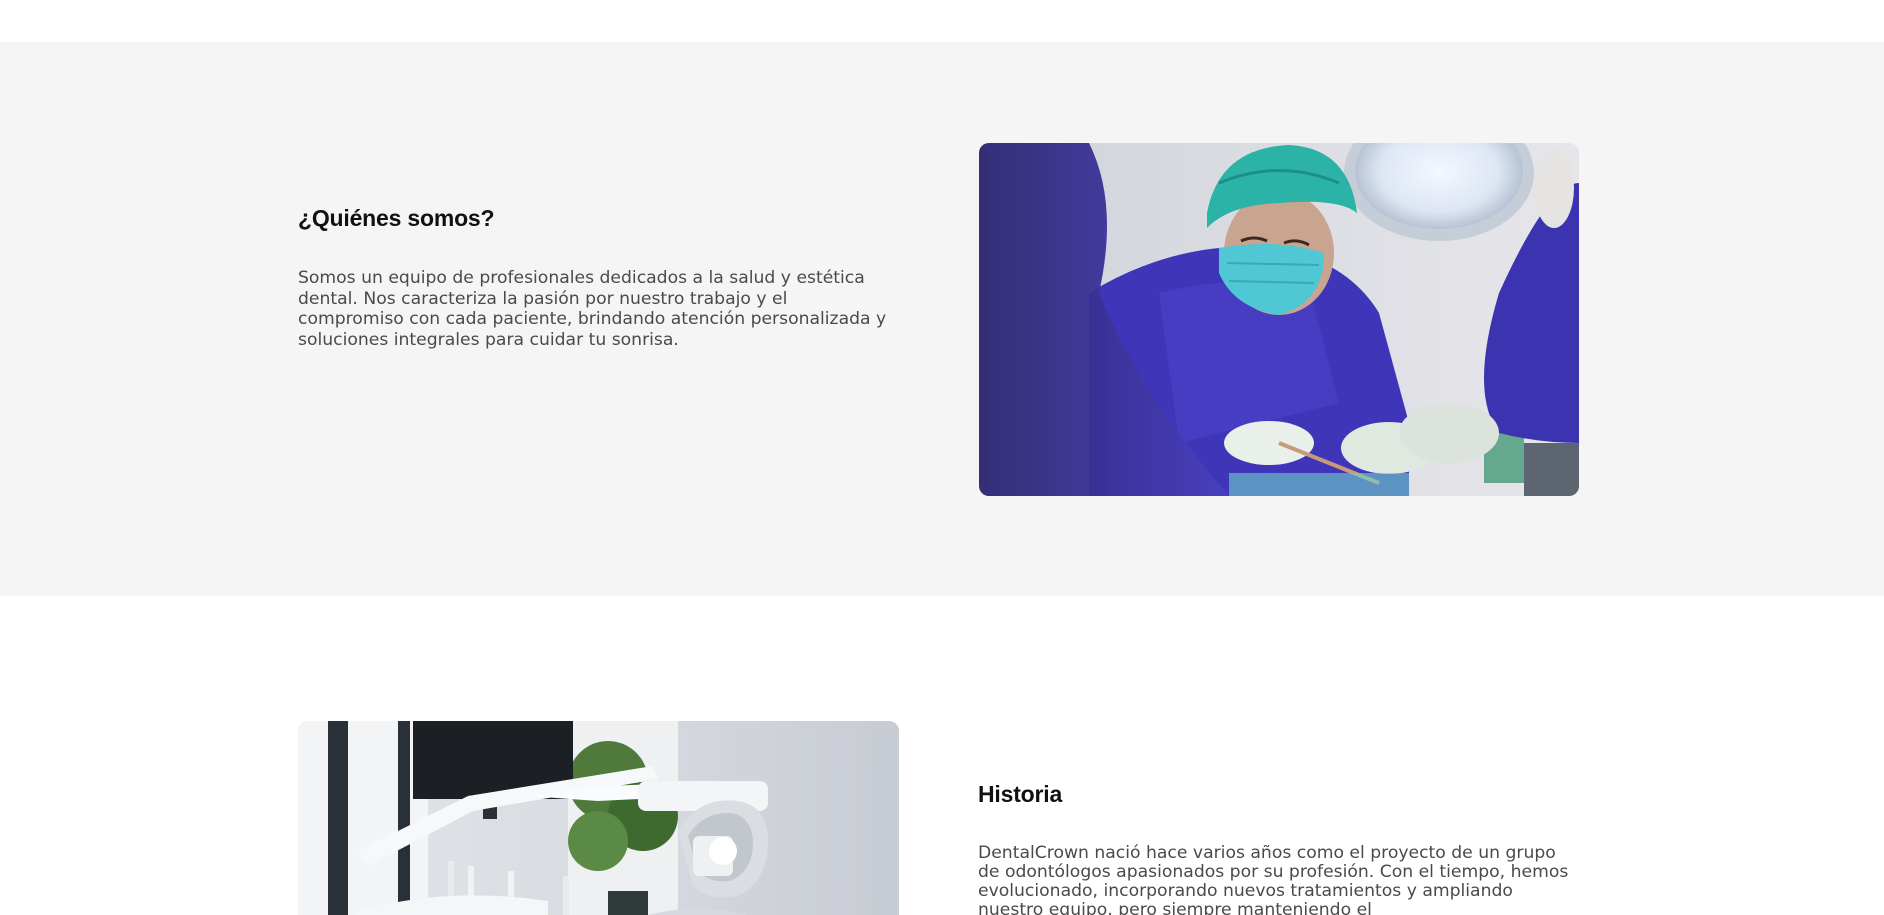  I want to click on history-heading: Historia, so click(1020, 794).